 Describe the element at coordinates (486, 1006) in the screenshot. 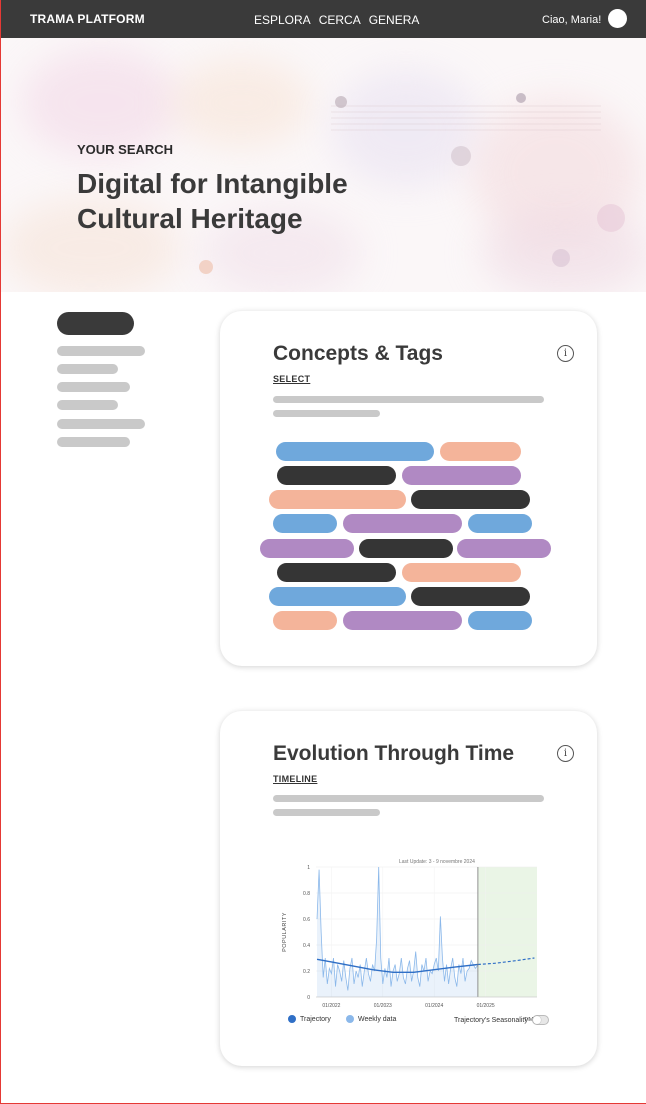

I see `x-tick-label: 01/2025` at that location.